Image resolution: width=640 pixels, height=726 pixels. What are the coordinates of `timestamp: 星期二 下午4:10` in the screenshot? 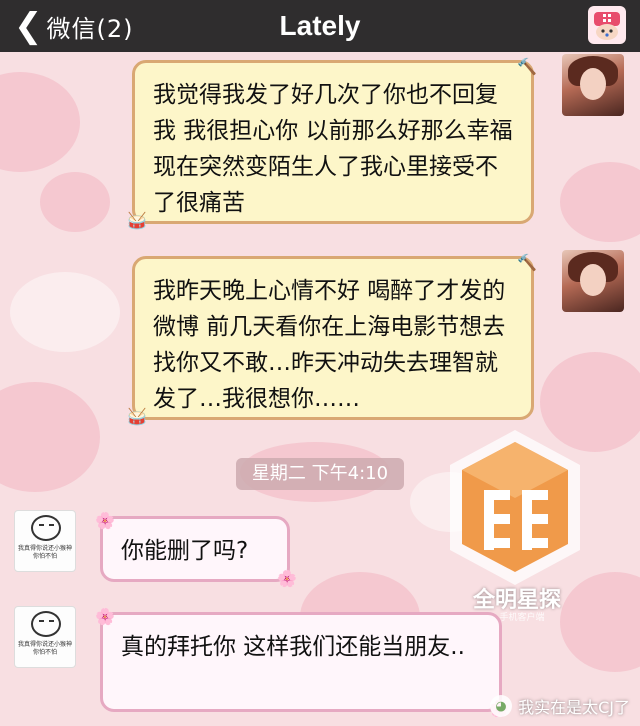 It's located at (320, 474).